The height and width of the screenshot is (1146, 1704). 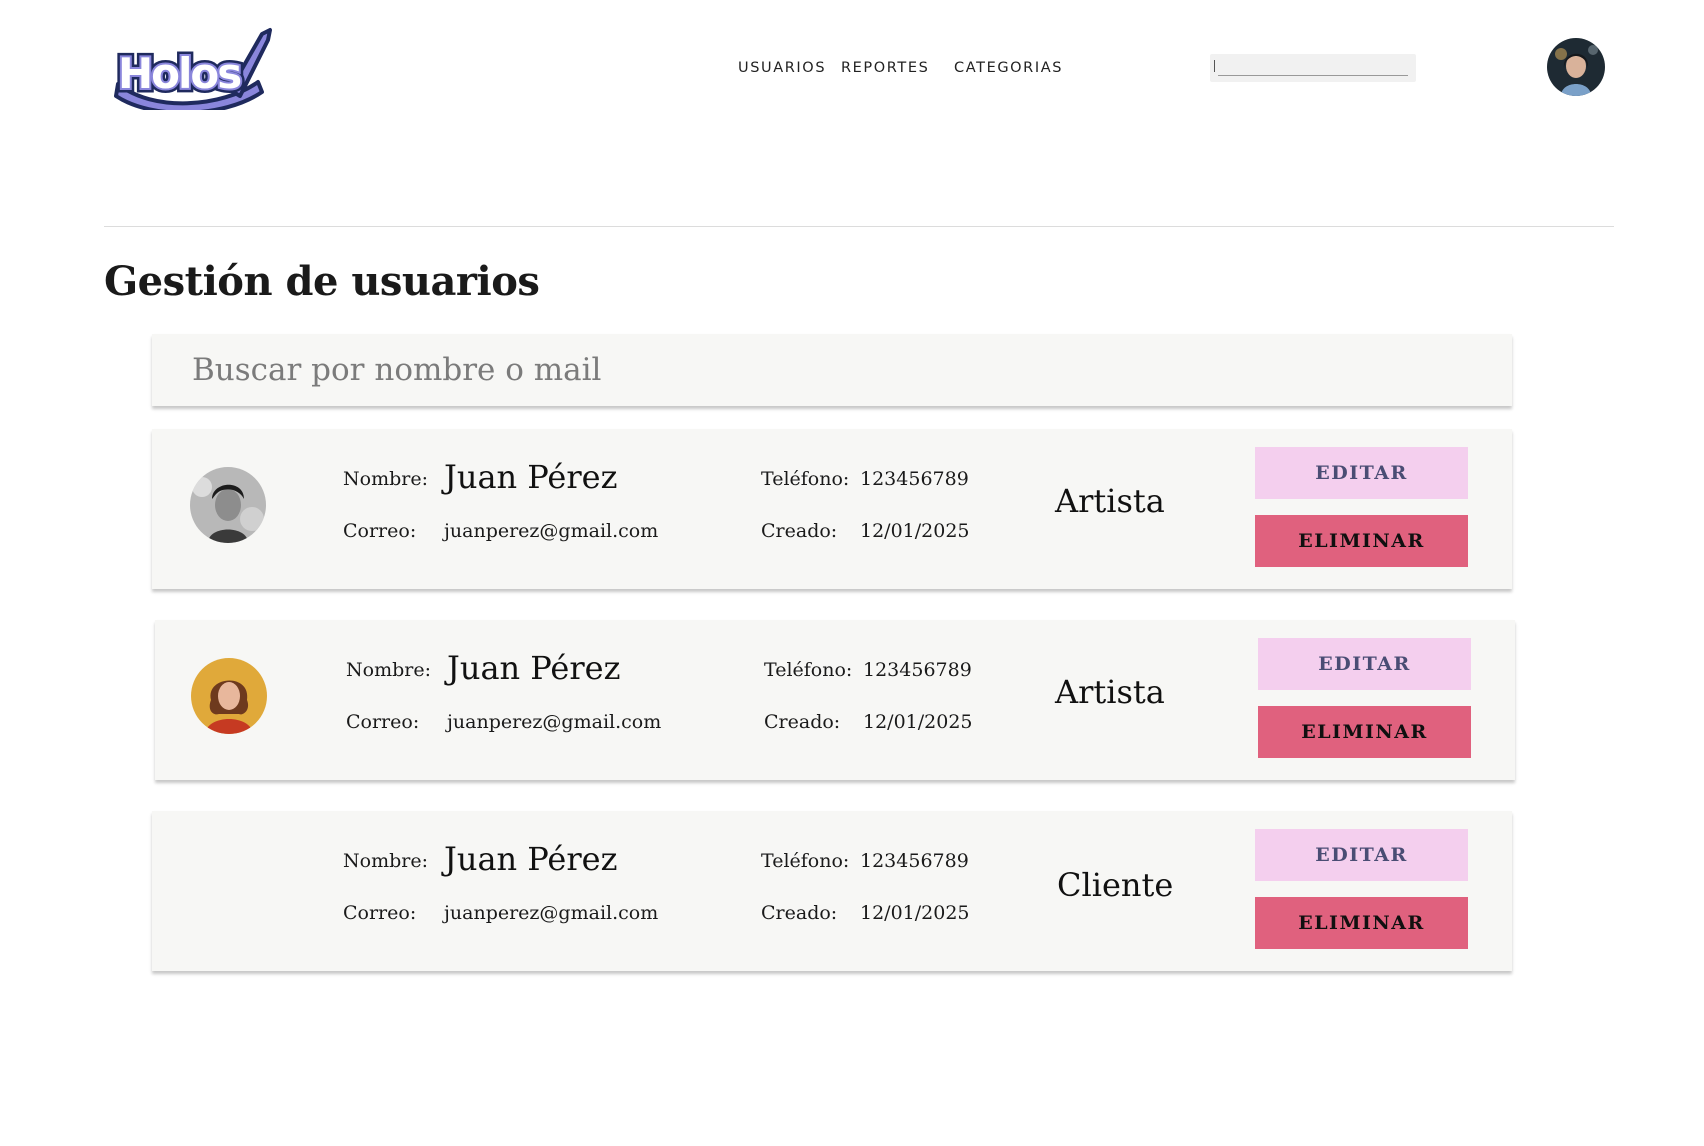 I want to click on nav-usuarios: USUARIOS, so click(x=782, y=68).